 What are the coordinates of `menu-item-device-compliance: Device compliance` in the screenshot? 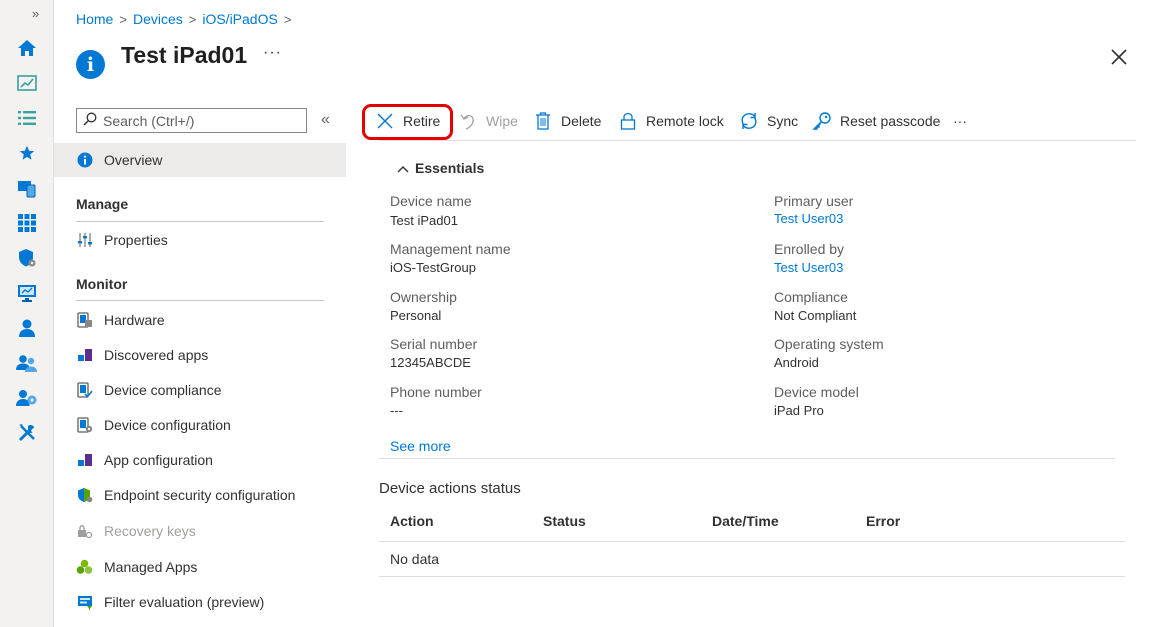 It's located at (200, 390).